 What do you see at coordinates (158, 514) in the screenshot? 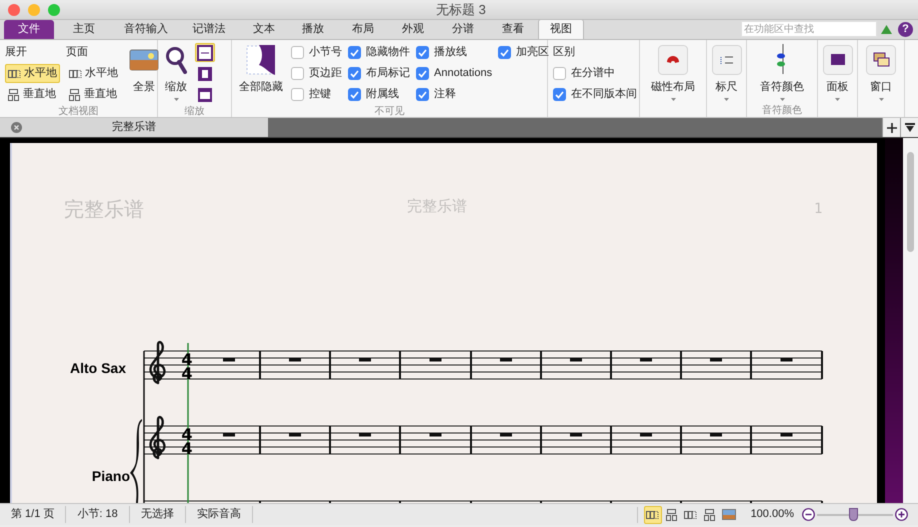
I see `status-text: 无选择` at bounding box center [158, 514].